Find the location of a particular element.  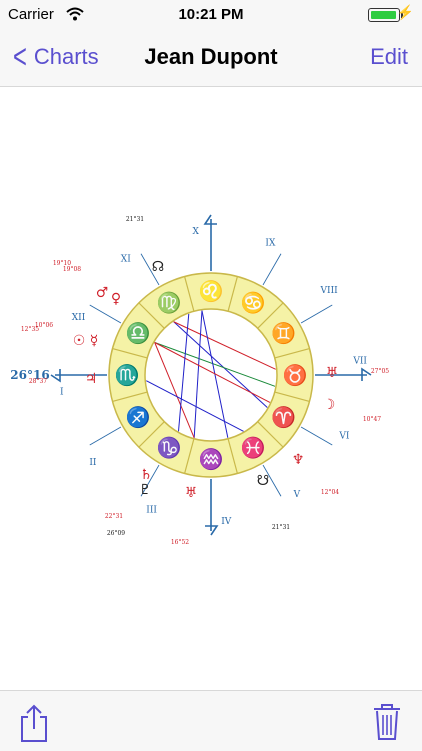

degree-label: 12°04 is located at coordinates (330, 492).